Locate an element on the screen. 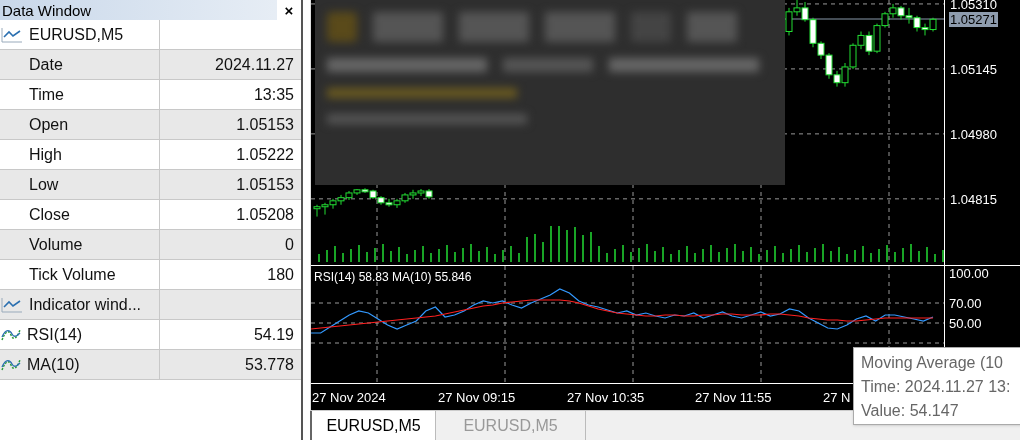  indicator-axis-label: 70.00 is located at coordinates (965, 303).